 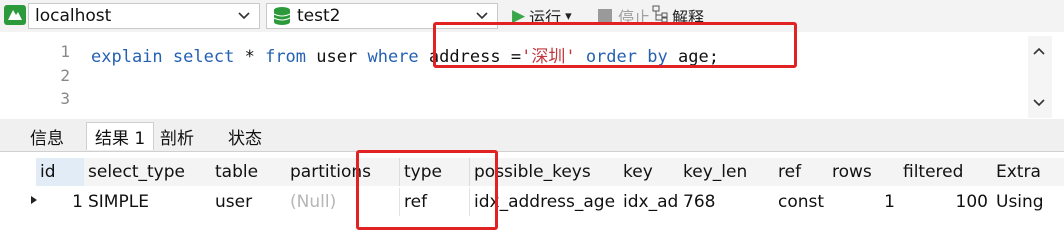 I want to click on column-header-ref: ref, so click(x=801, y=172).